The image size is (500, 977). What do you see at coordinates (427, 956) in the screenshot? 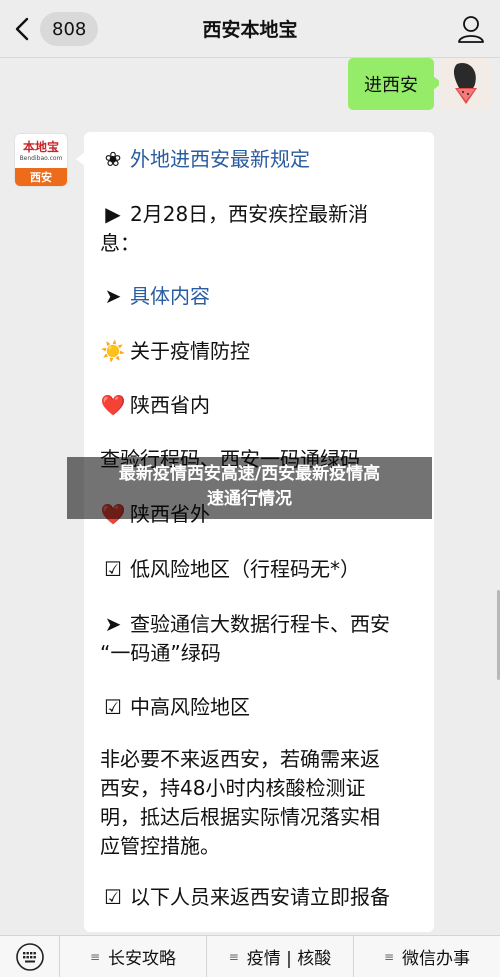
I see `menu-wechat-services: ≡ 微信办事` at bounding box center [427, 956].